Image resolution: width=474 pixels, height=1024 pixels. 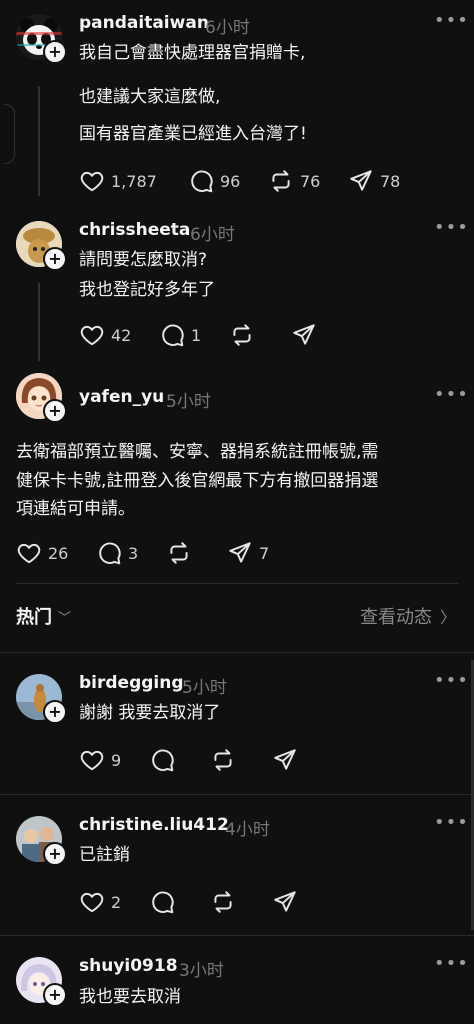 I want to click on like-count: 1,787, so click(x=134, y=181).